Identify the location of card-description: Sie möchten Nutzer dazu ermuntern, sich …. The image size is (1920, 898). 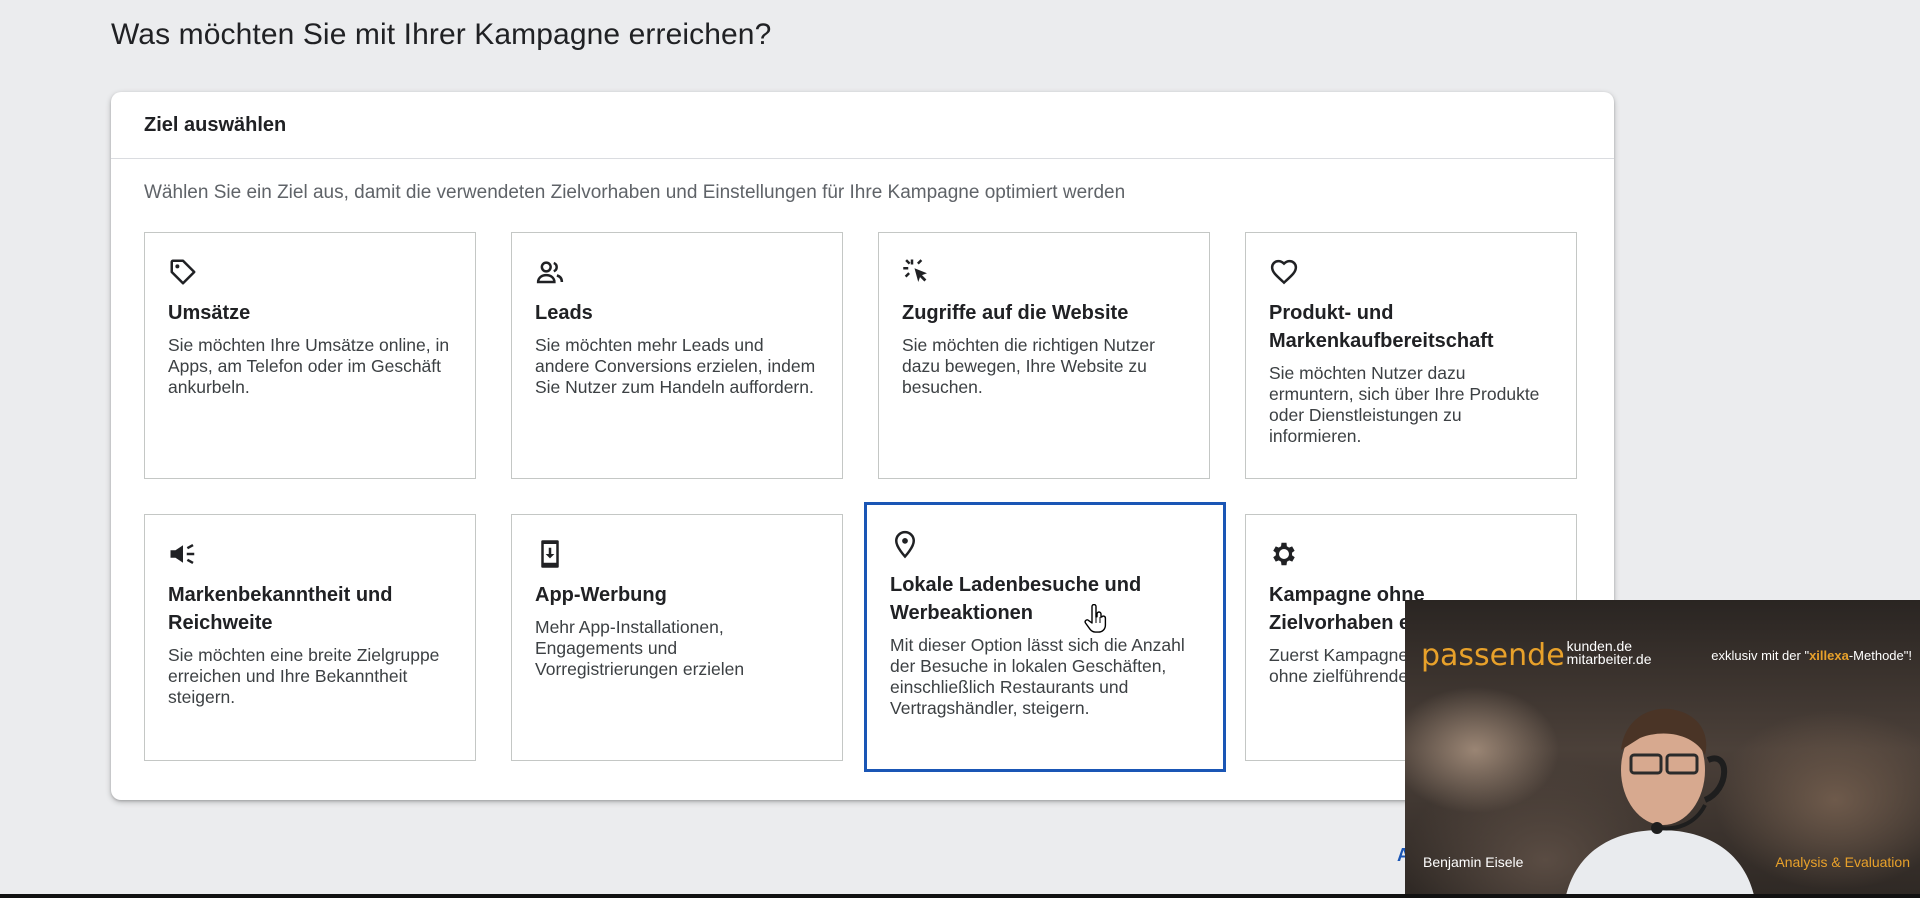
(1404, 404).